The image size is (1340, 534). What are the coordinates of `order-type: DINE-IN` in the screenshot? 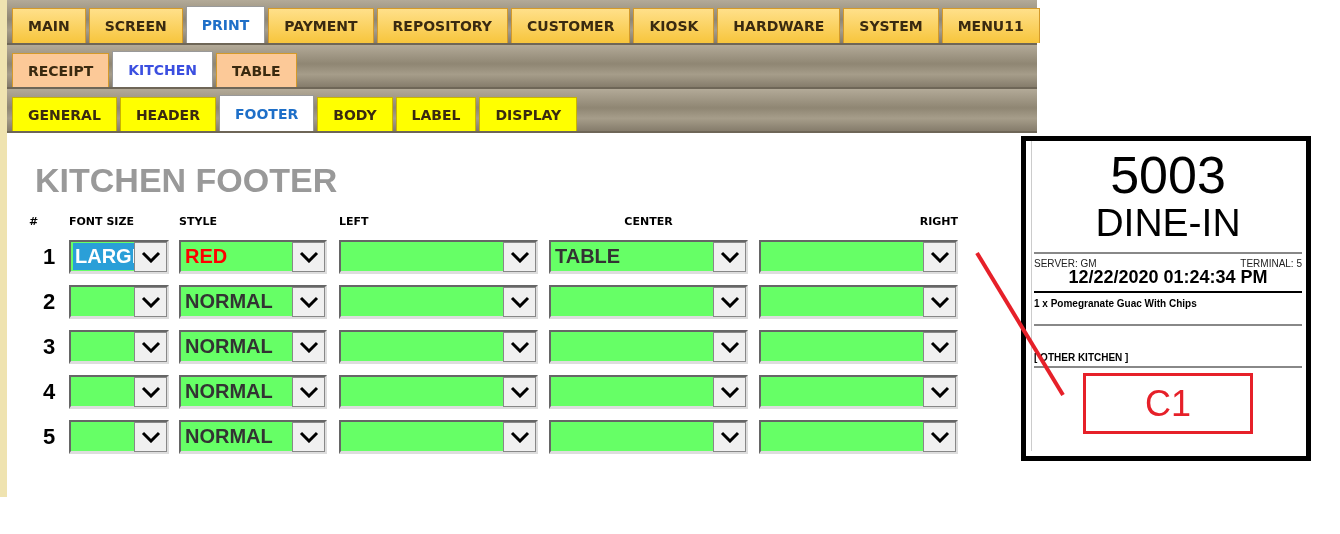 It's located at (1168, 222).